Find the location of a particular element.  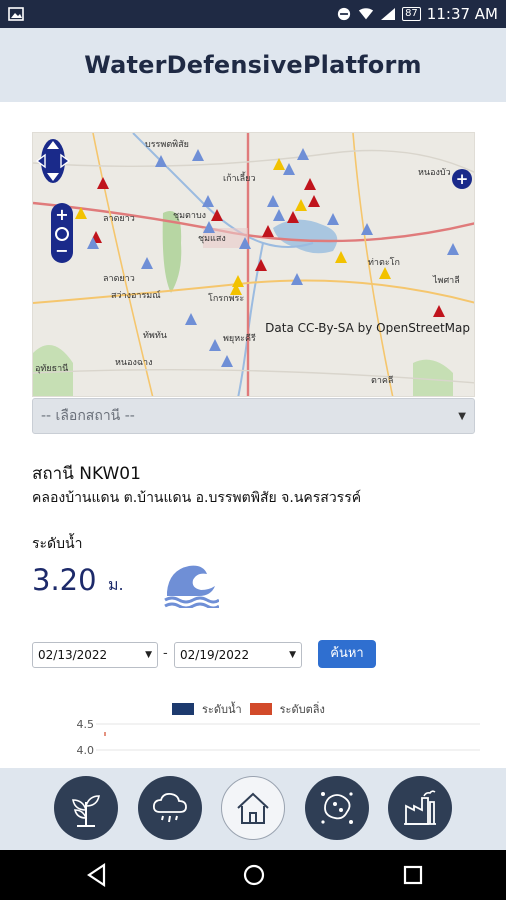

highway is located at coordinates (253, 222).